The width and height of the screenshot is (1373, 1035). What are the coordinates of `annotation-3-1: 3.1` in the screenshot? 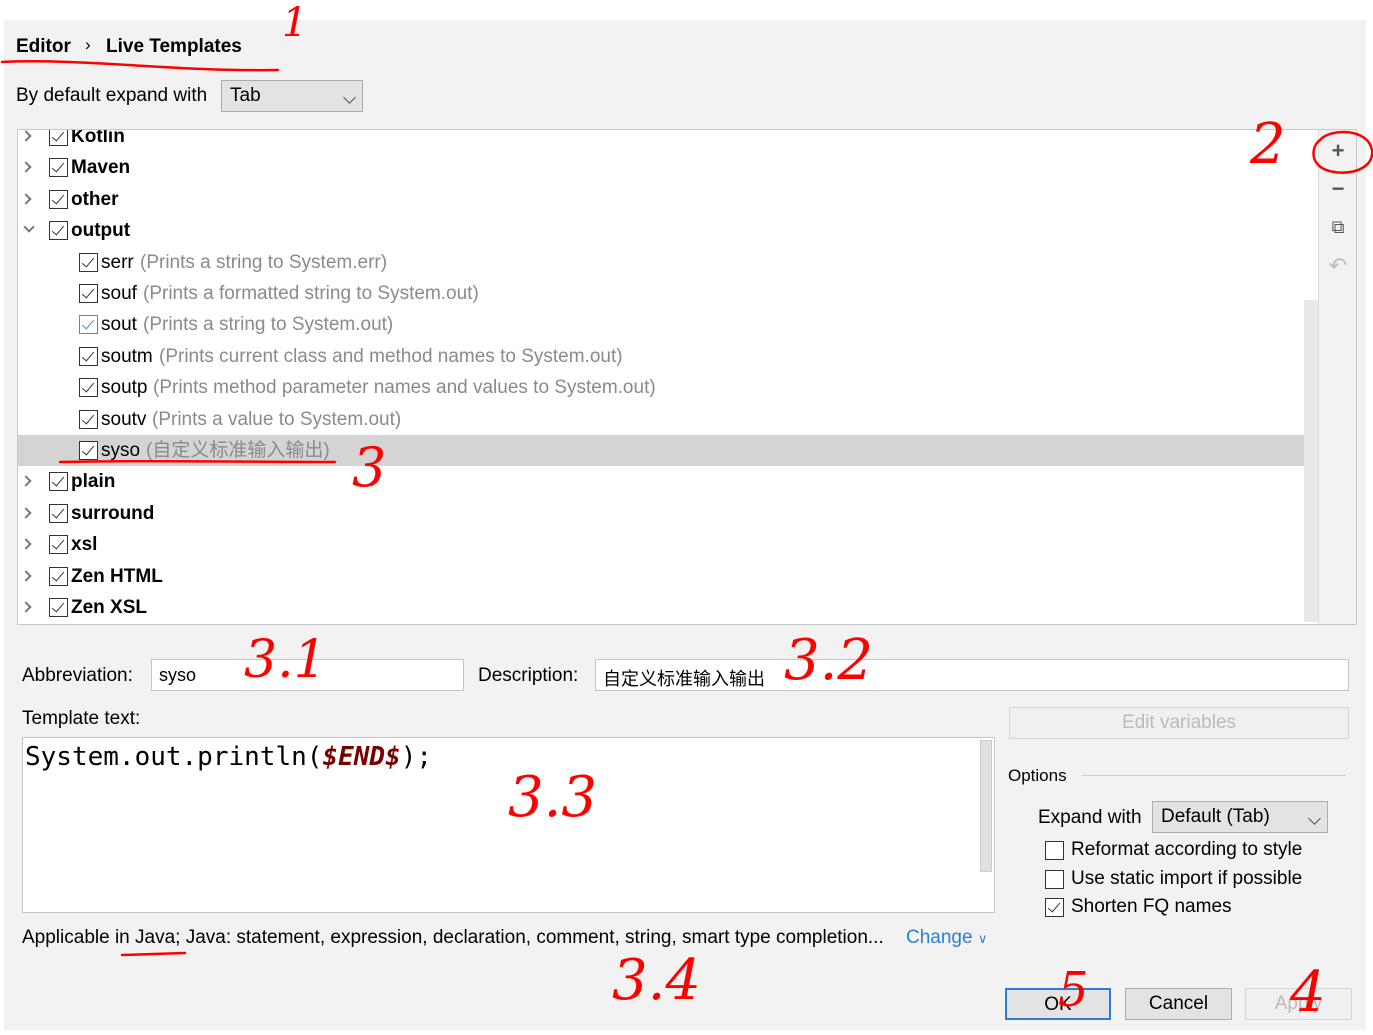 It's located at (285, 660).